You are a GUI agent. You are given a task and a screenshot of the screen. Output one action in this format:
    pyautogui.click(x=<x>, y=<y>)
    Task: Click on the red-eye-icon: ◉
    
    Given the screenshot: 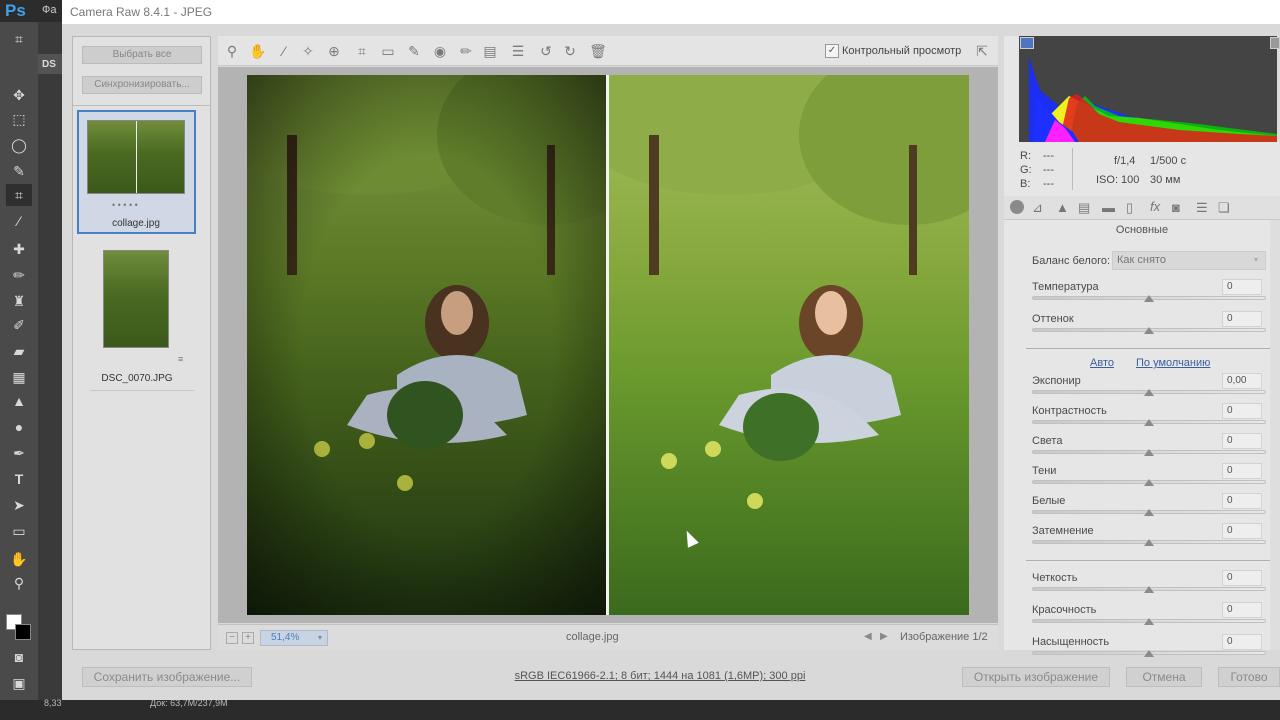 What is the action you would take?
    pyautogui.click(x=440, y=51)
    